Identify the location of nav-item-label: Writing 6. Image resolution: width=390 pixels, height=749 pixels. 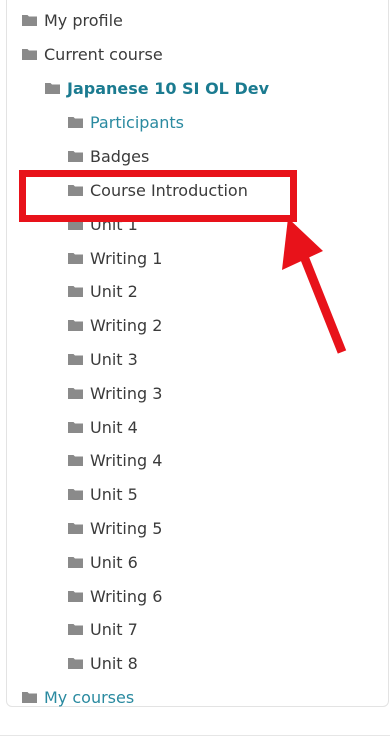
(126, 596).